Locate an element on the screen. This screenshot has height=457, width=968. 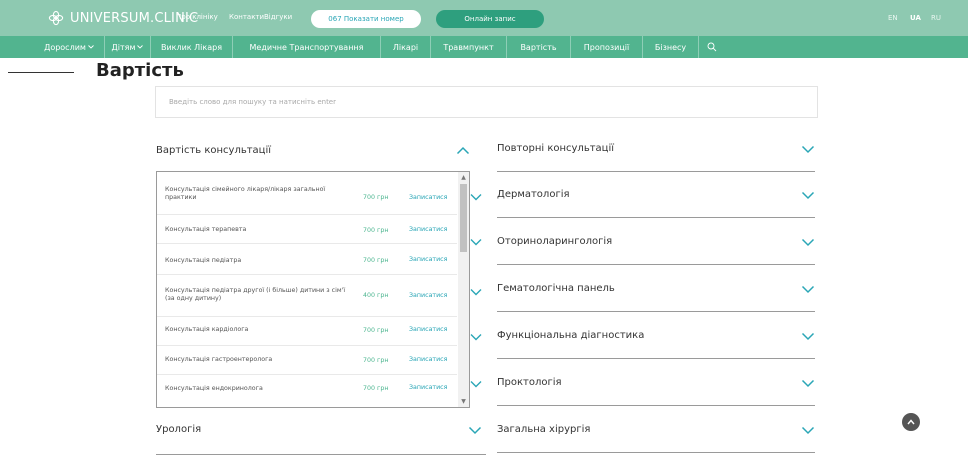
accordion-title: Дерматологія is located at coordinates (533, 194).